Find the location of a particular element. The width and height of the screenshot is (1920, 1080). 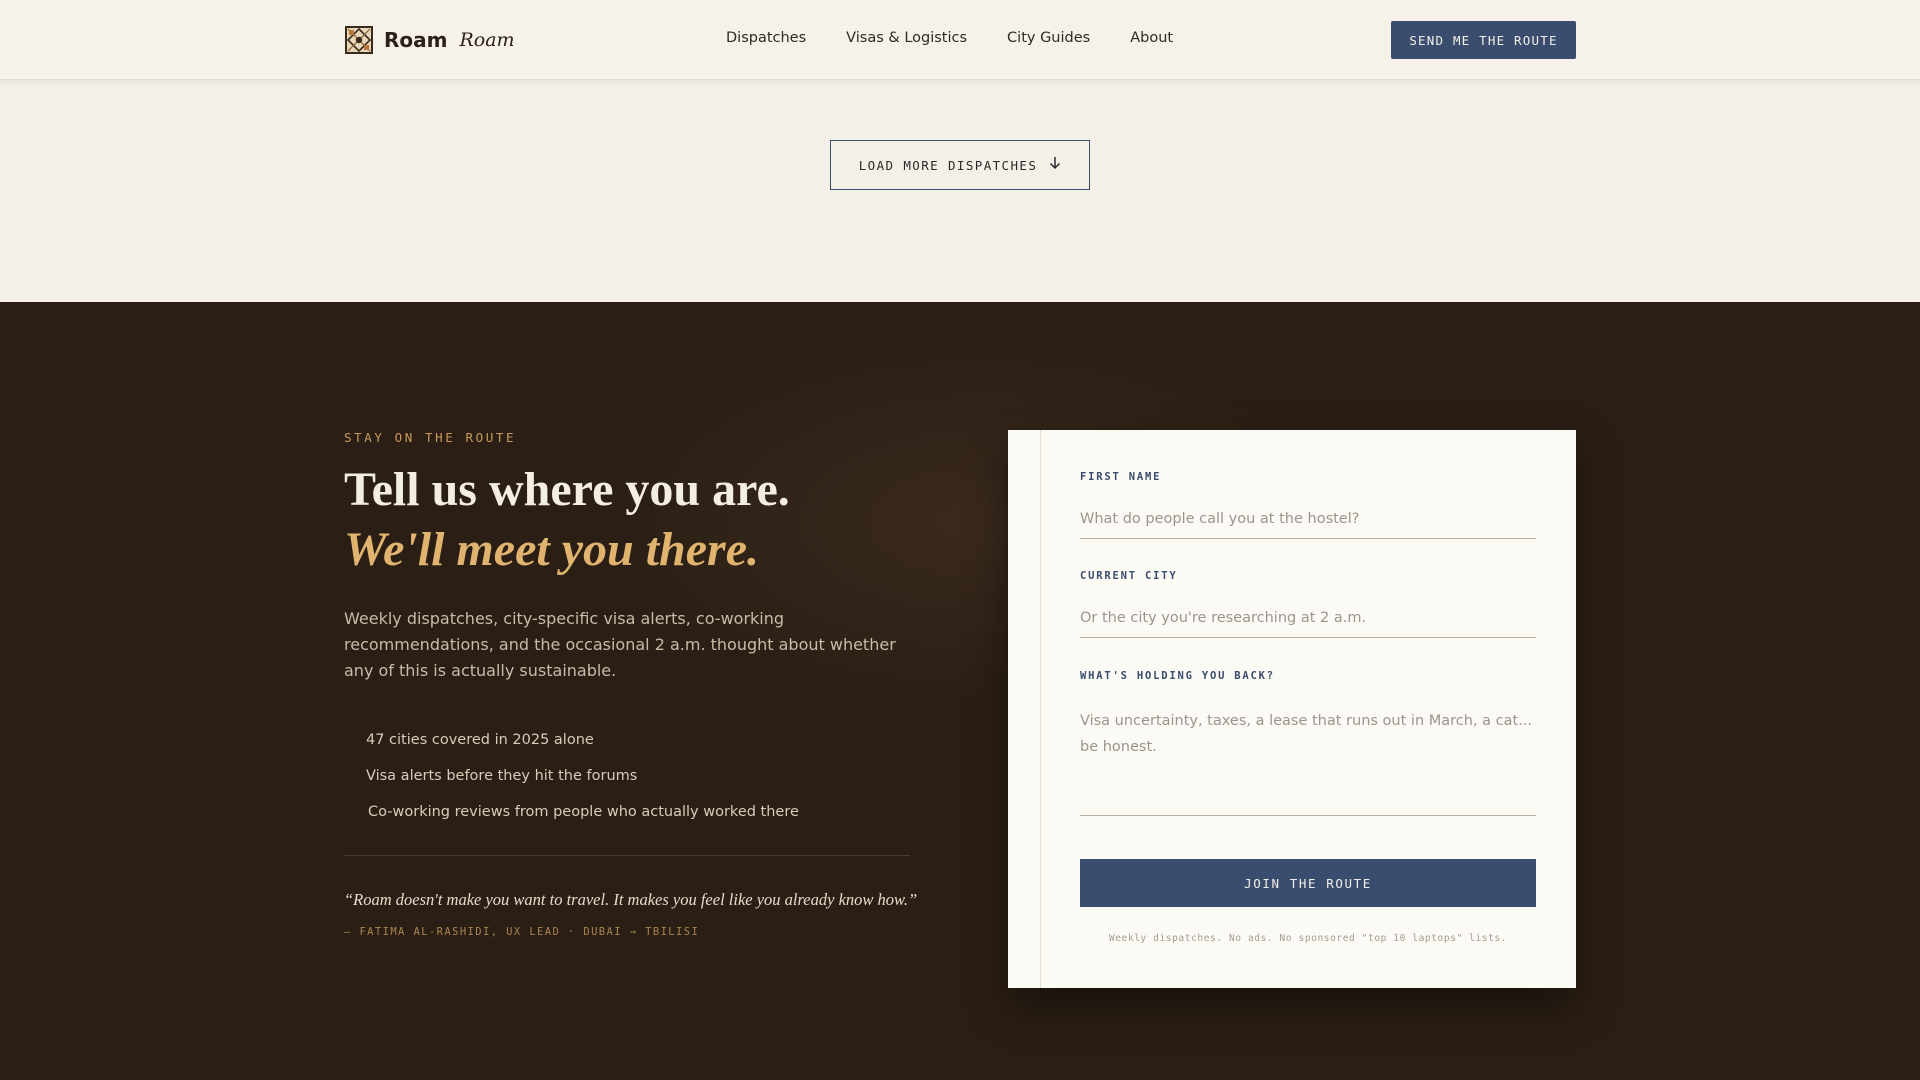

headline-primary: Tell us where you are. is located at coordinates (567, 489).